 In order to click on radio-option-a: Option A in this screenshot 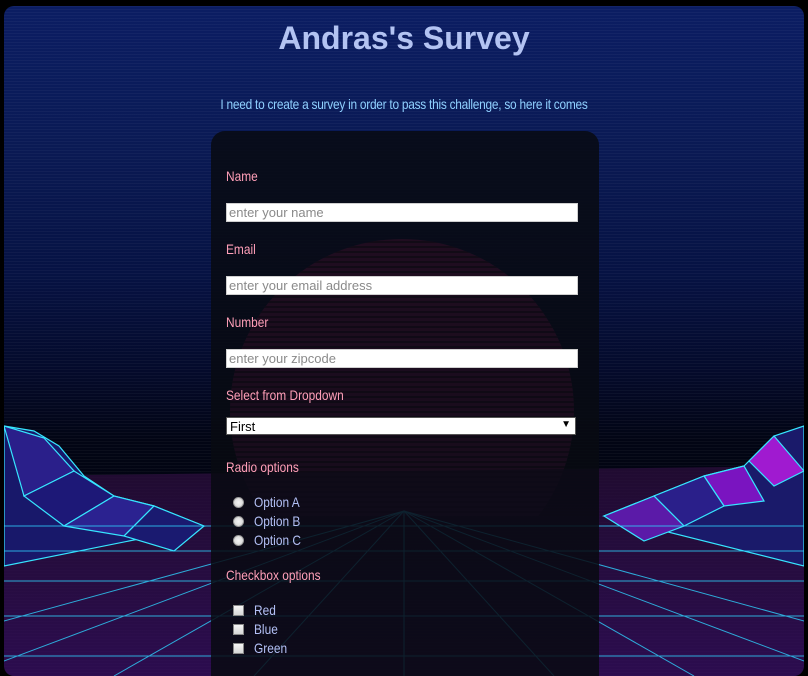, I will do `click(270, 502)`.